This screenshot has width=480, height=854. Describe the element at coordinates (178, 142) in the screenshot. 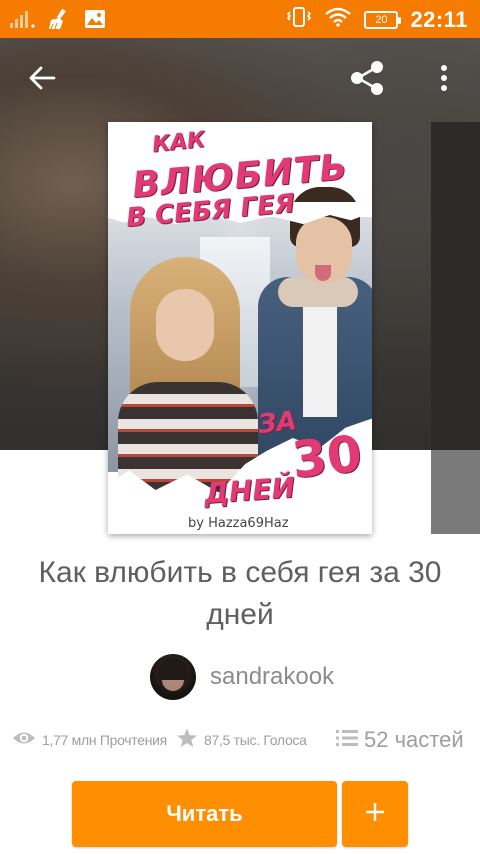

I see `cover-title-line-1: КАК` at that location.